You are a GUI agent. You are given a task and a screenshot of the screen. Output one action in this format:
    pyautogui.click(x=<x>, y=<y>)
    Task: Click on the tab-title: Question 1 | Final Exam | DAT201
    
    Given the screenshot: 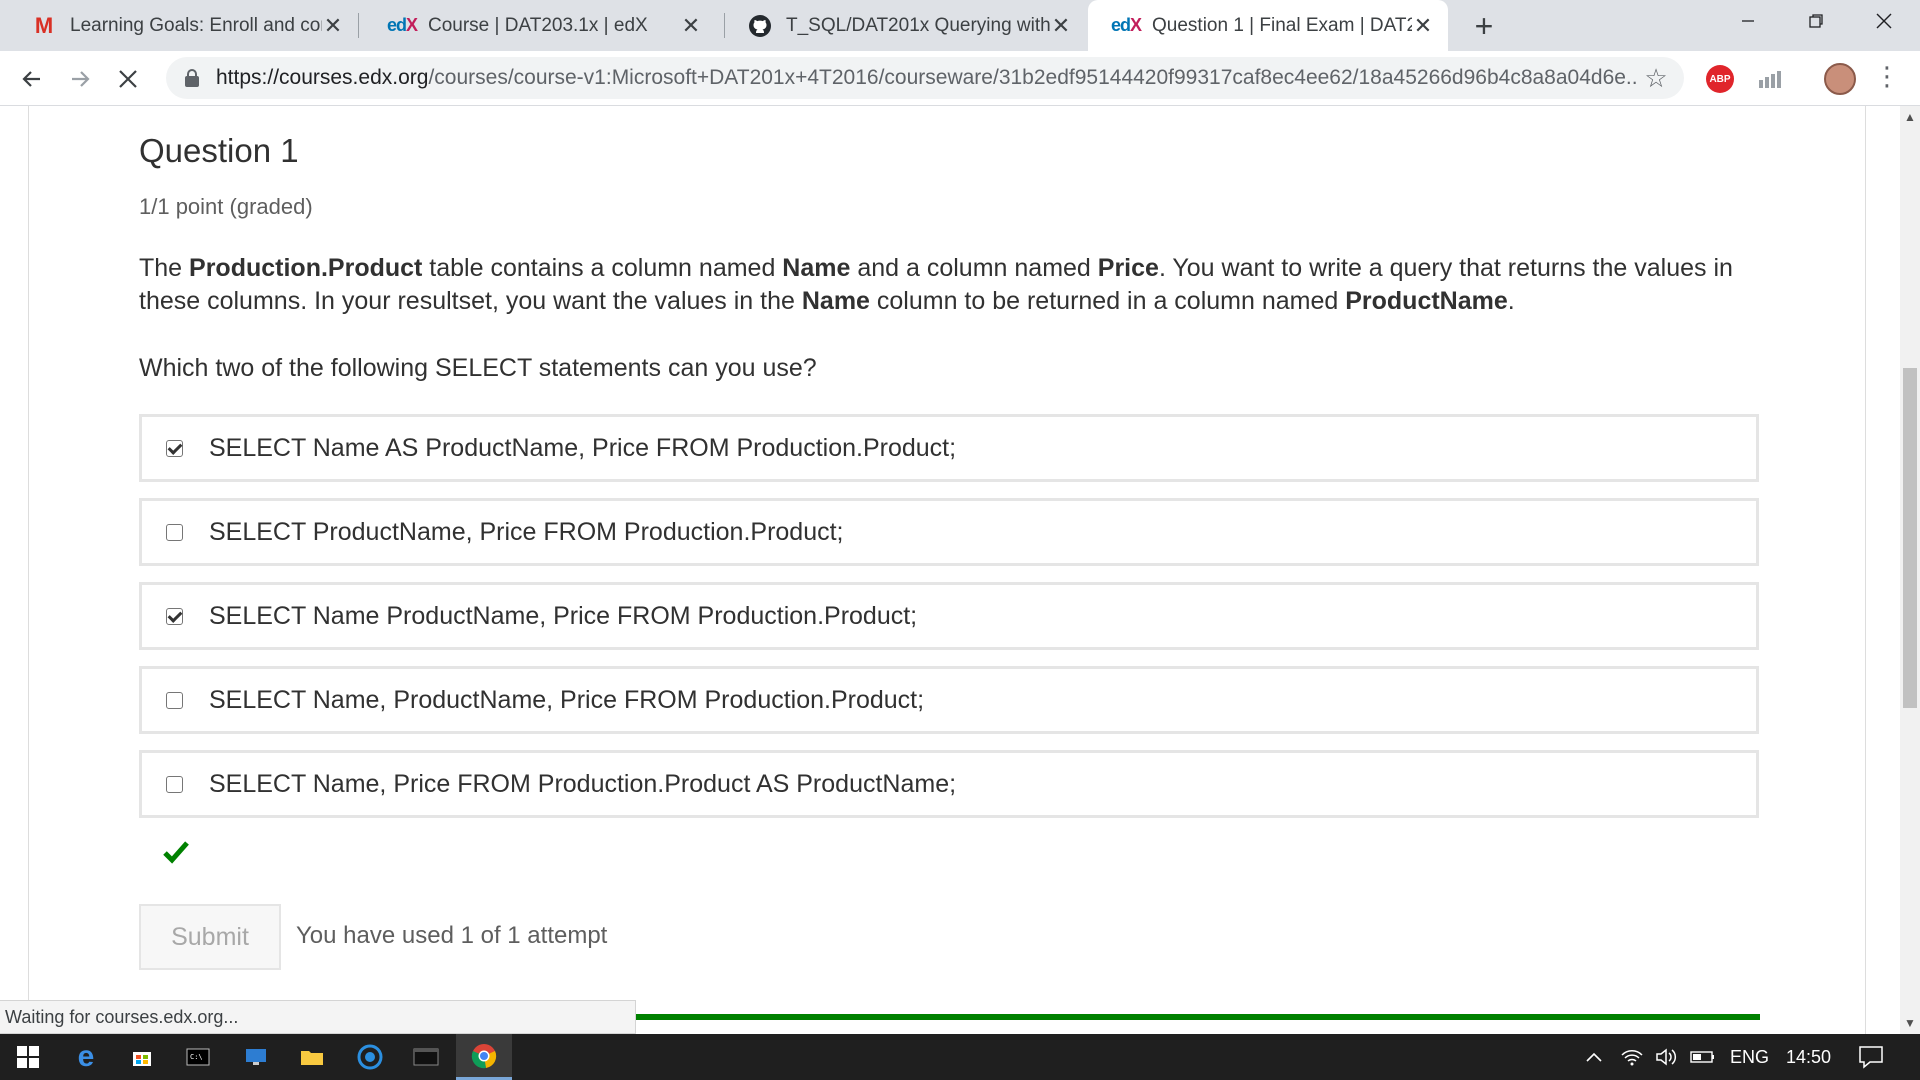 What is the action you would take?
    pyautogui.click(x=1282, y=25)
    